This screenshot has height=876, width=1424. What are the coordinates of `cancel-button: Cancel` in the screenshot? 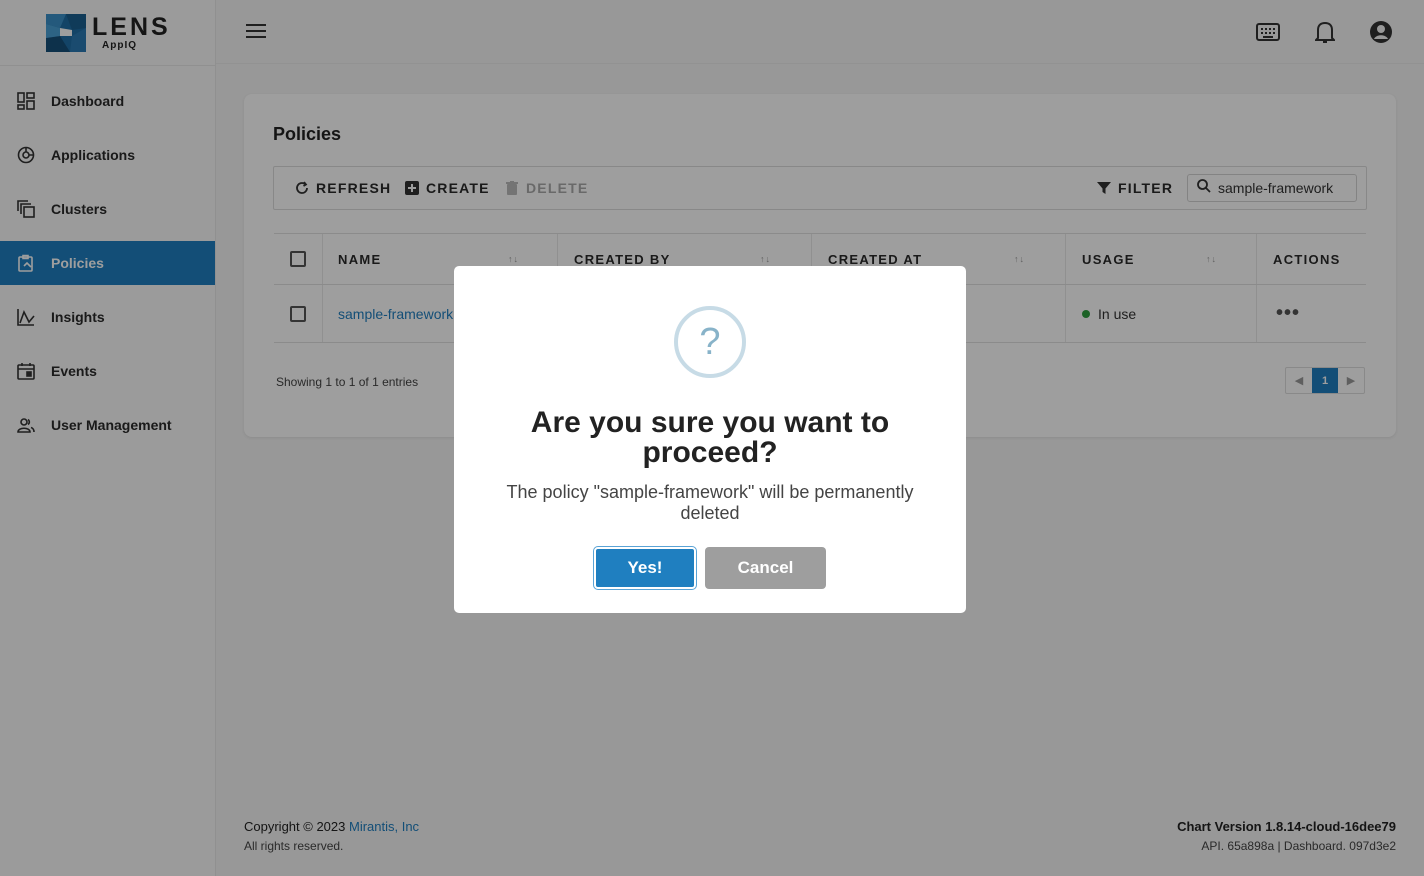 It's located at (765, 568).